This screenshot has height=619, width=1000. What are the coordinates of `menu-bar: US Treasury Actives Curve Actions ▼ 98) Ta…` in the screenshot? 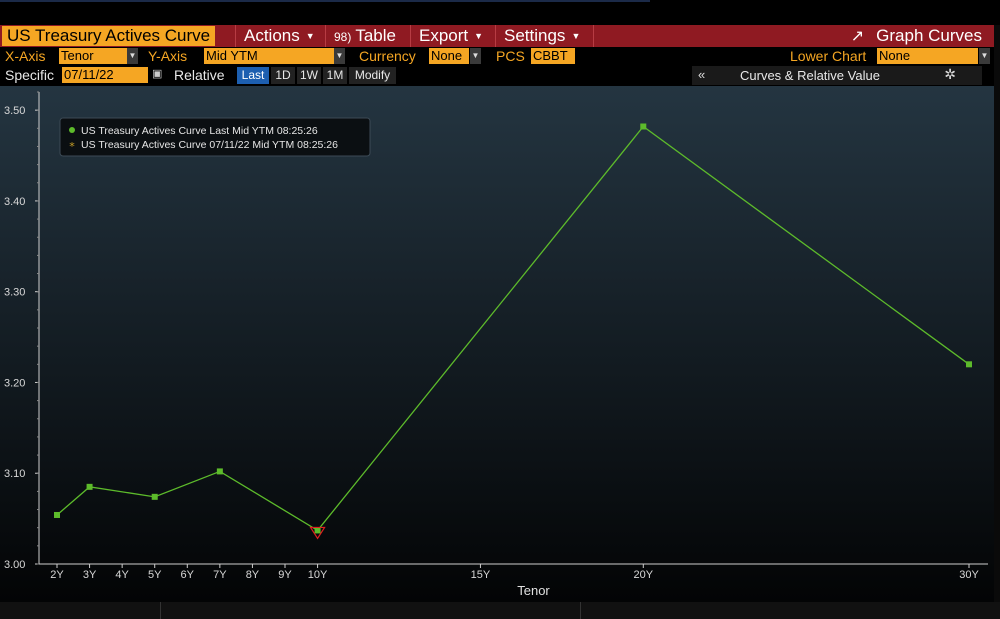 It's located at (497, 36).